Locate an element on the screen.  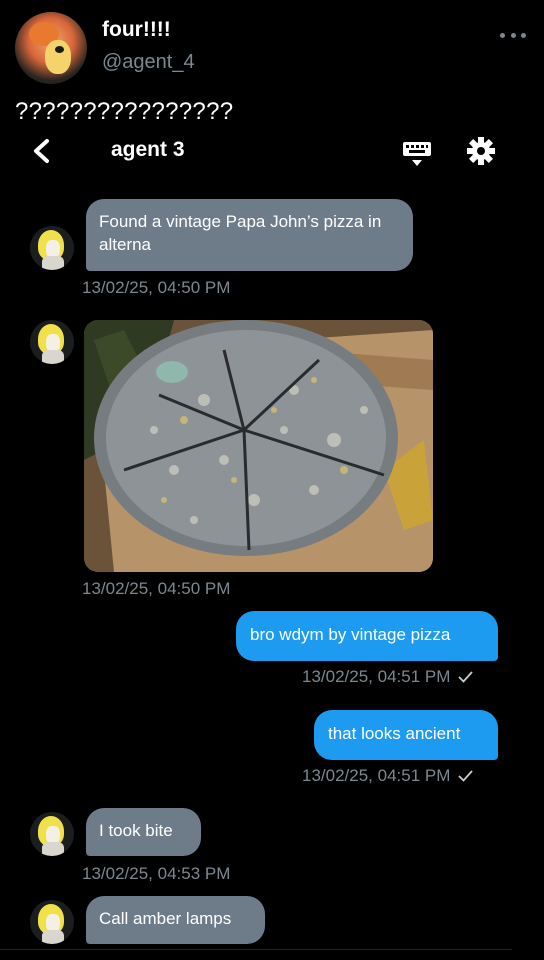
post-author-name: four!!!! is located at coordinates (136, 30).